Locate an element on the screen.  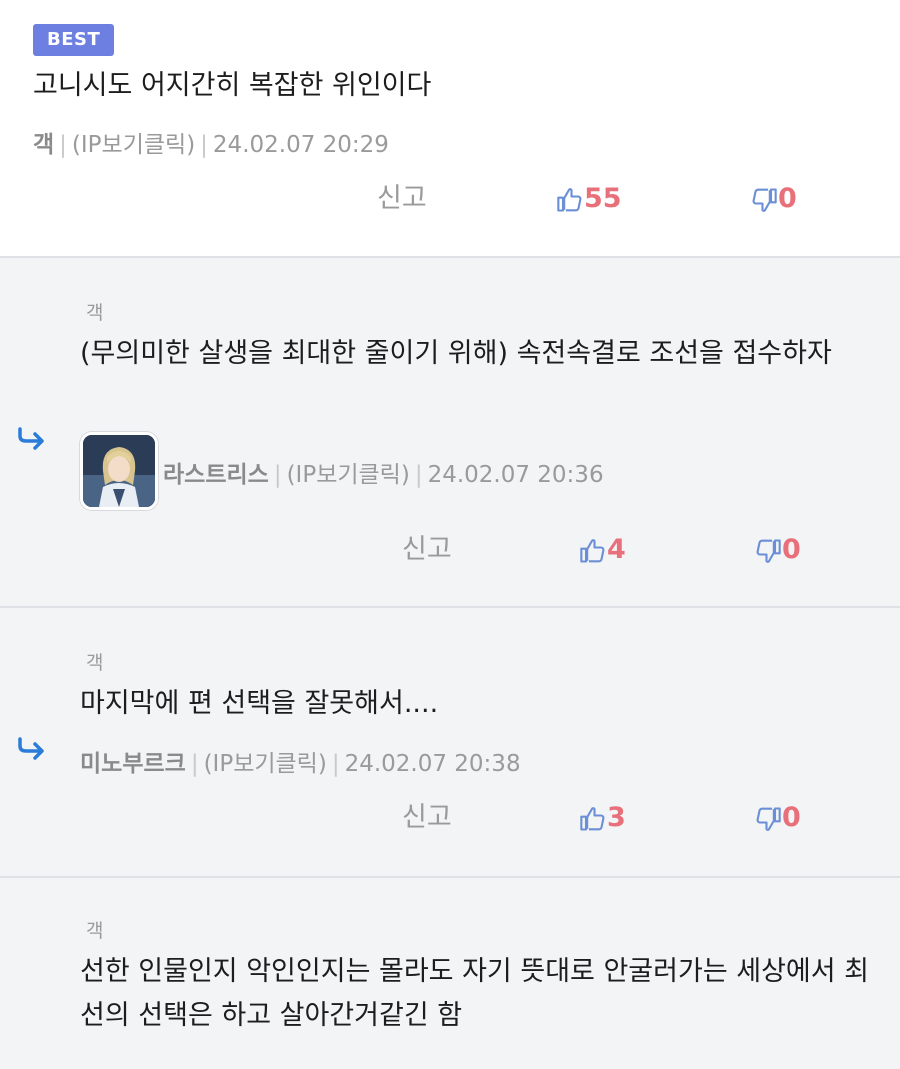
upvote-count: 4 is located at coordinates (616, 549).